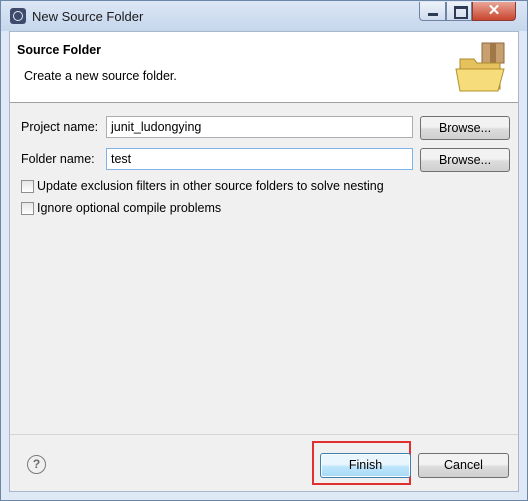 This screenshot has height=501, width=528. What do you see at coordinates (36, 464) in the screenshot?
I see `help-icon: ?` at bounding box center [36, 464].